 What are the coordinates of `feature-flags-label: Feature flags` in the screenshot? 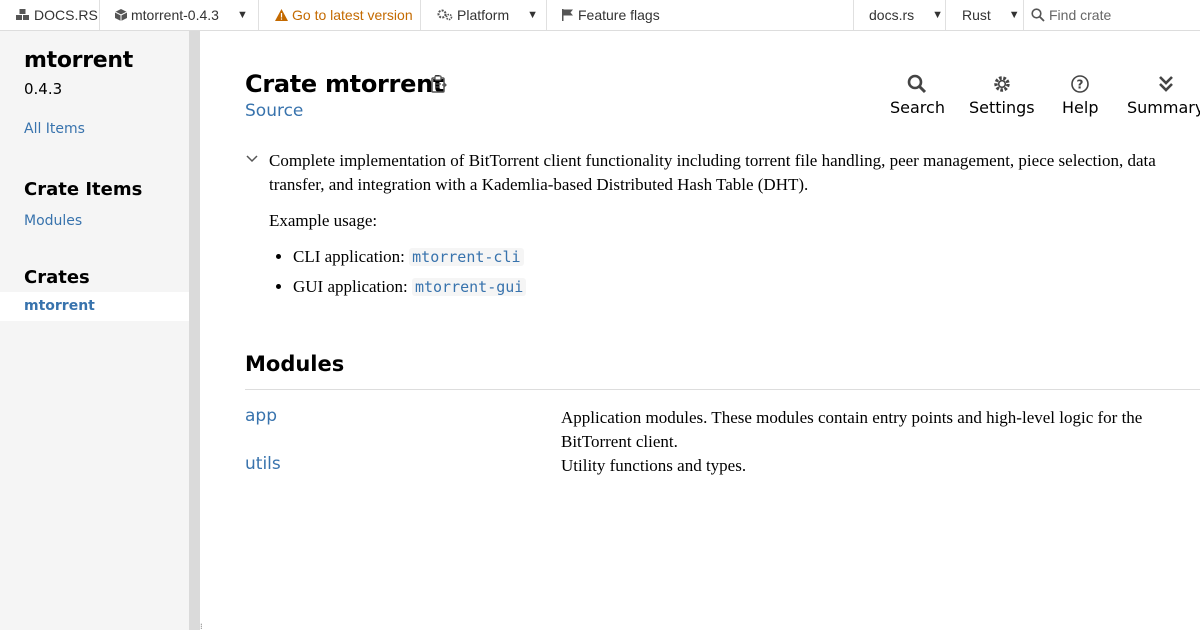 It's located at (619, 15).